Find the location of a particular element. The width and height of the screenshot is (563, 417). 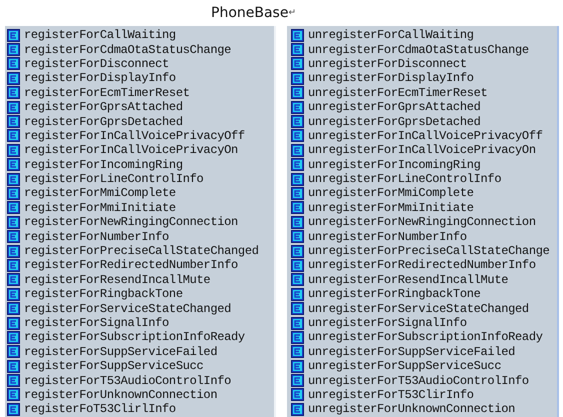

method-name: registerForCallWaiting is located at coordinates (100, 35).